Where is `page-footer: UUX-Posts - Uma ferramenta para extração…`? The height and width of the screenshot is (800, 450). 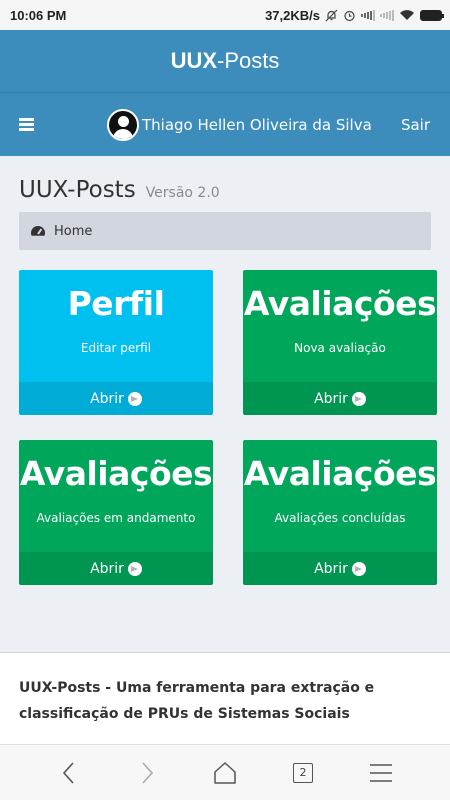 page-footer: UUX-Posts - Uma ferramenta para extração… is located at coordinates (225, 698).